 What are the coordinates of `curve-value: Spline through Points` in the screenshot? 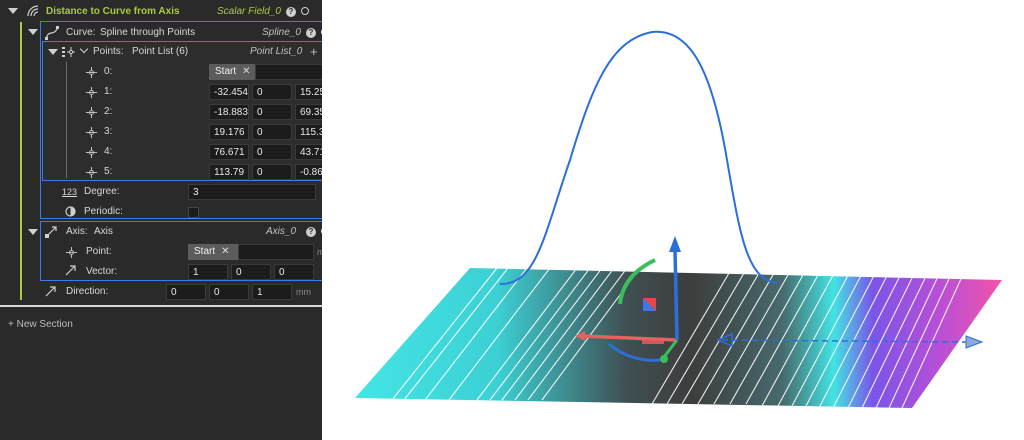 It's located at (147, 33).